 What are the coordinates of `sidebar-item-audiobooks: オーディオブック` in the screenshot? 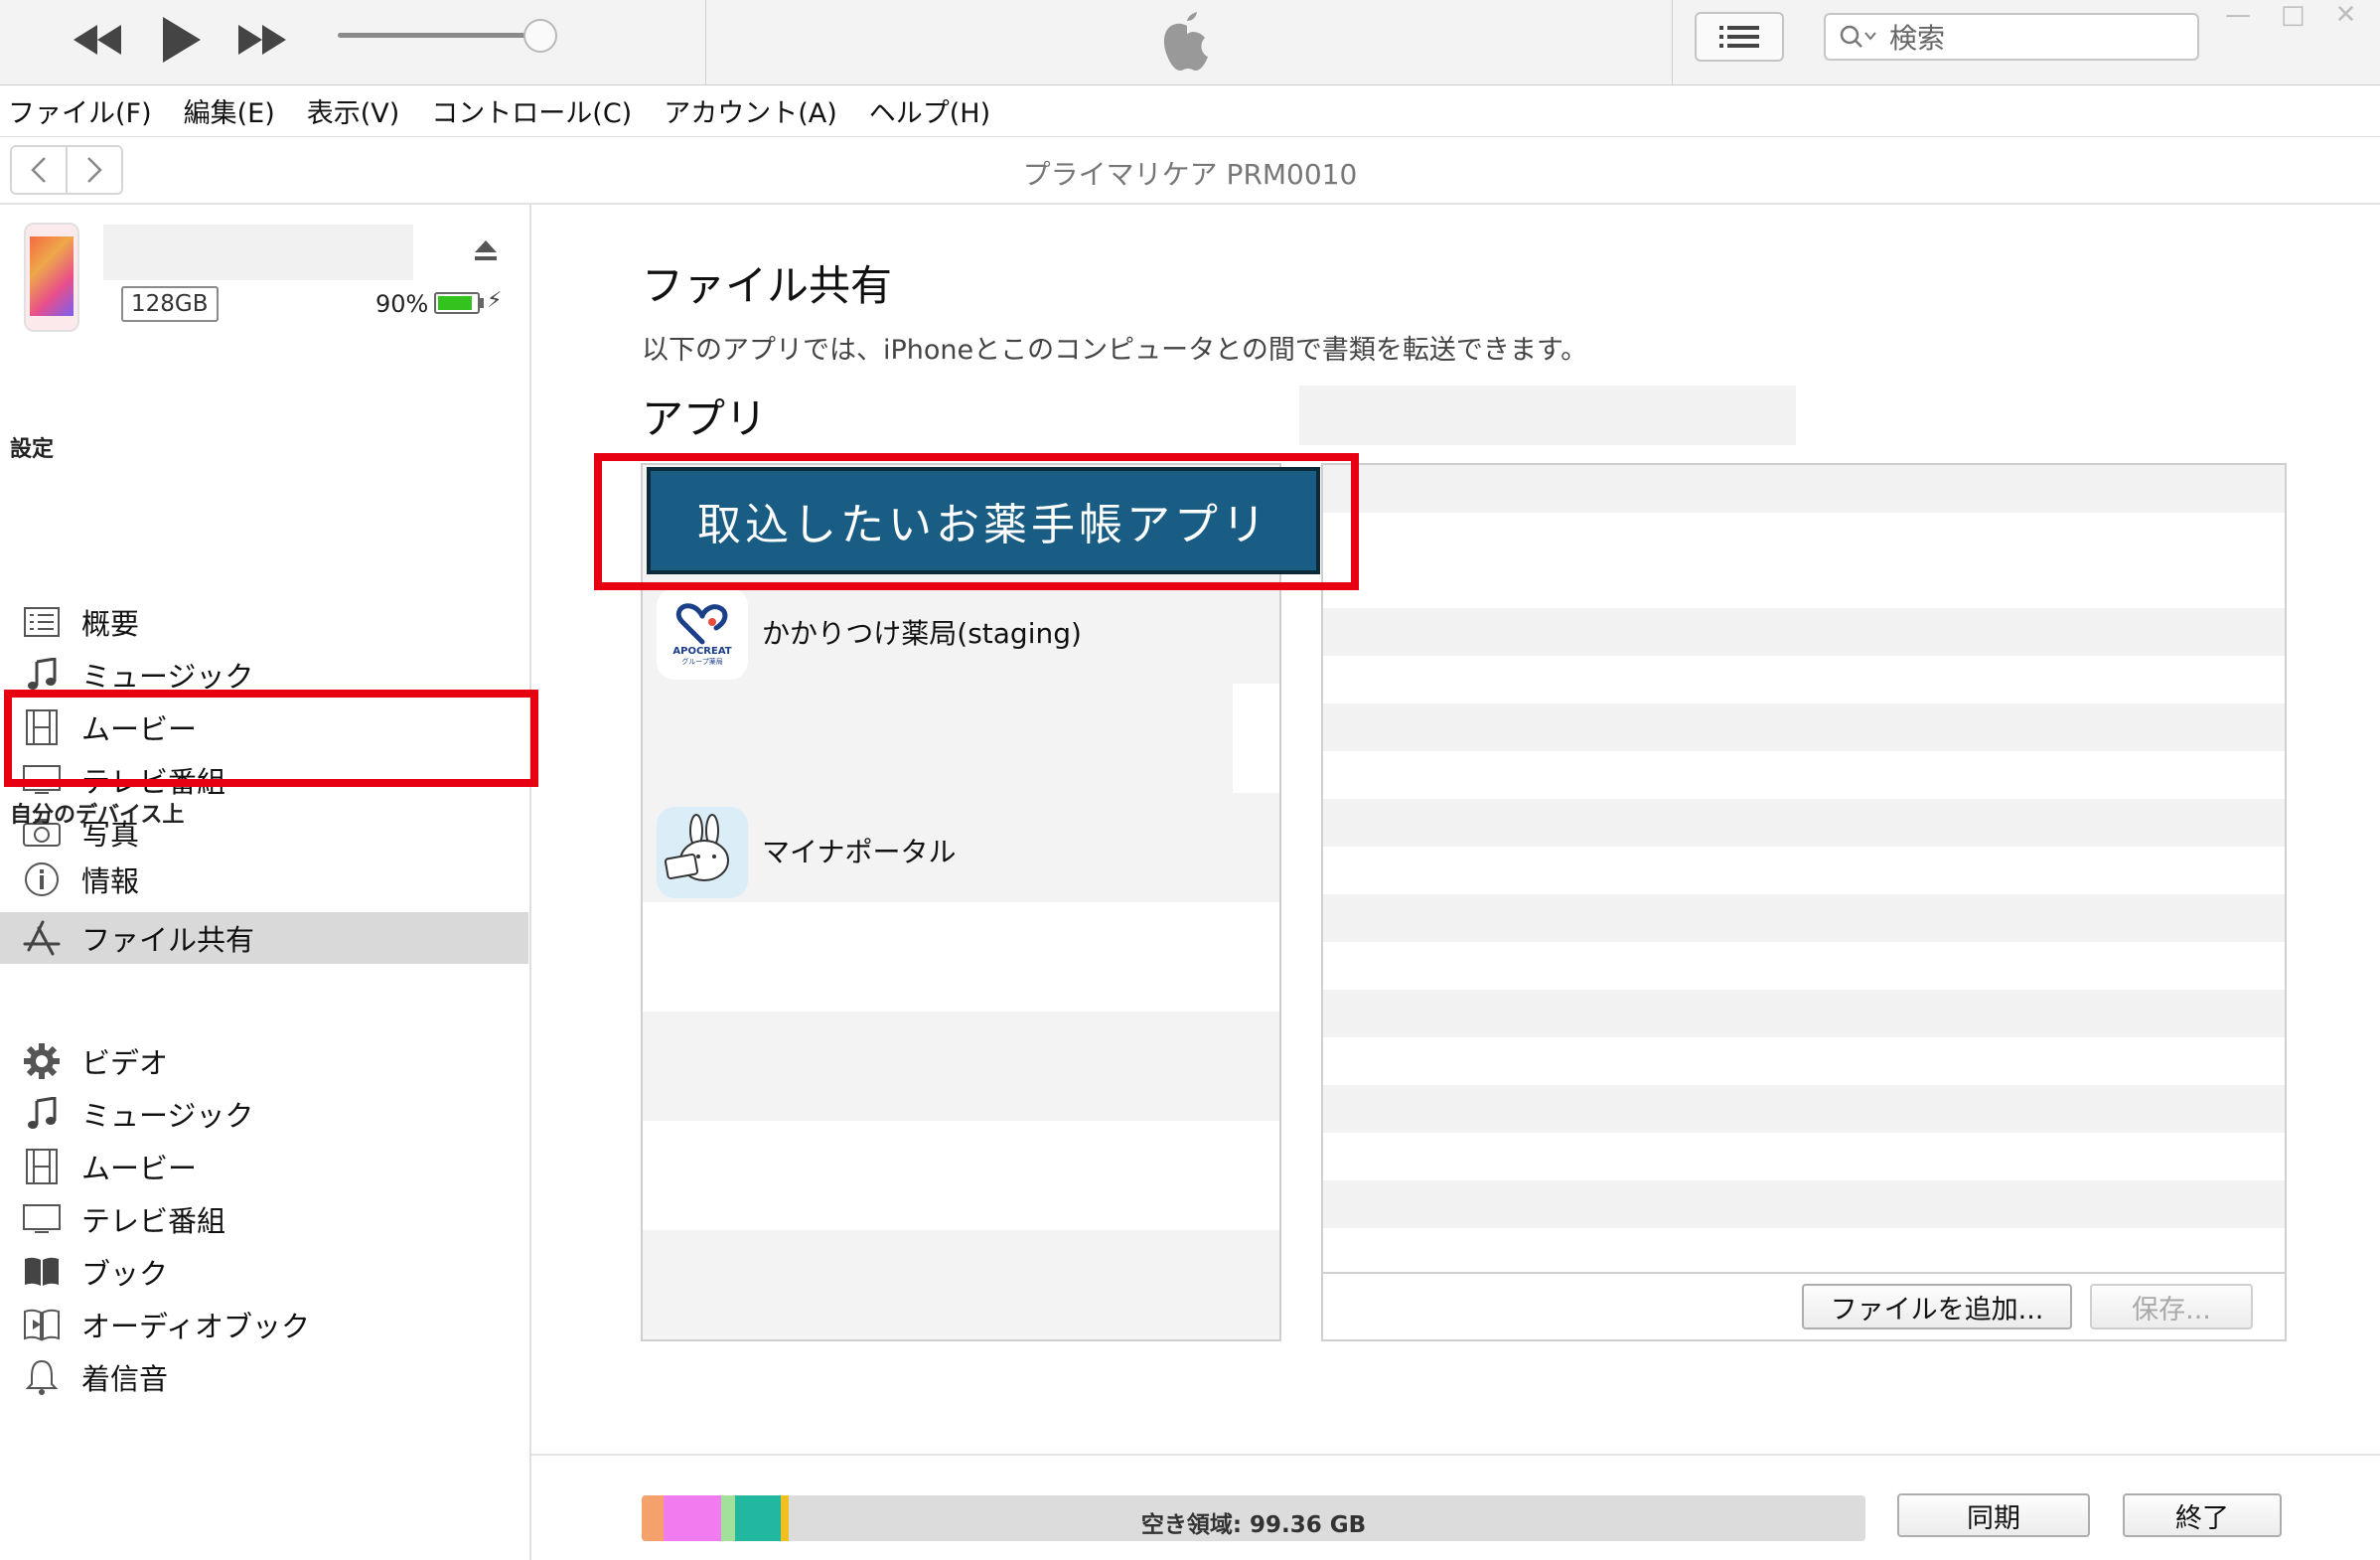 It's located at (264, 1324).